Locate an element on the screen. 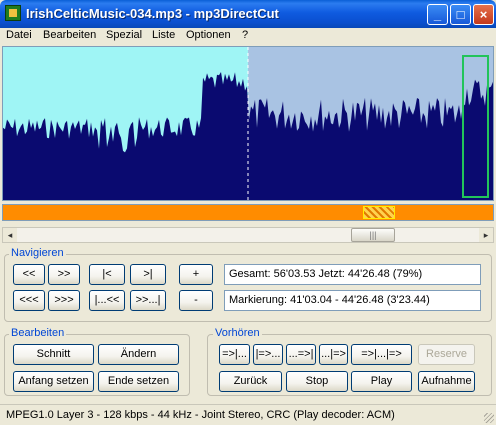 The height and width of the screenshot is (425, 496). close-button: × is located at coordinates (483, 14).